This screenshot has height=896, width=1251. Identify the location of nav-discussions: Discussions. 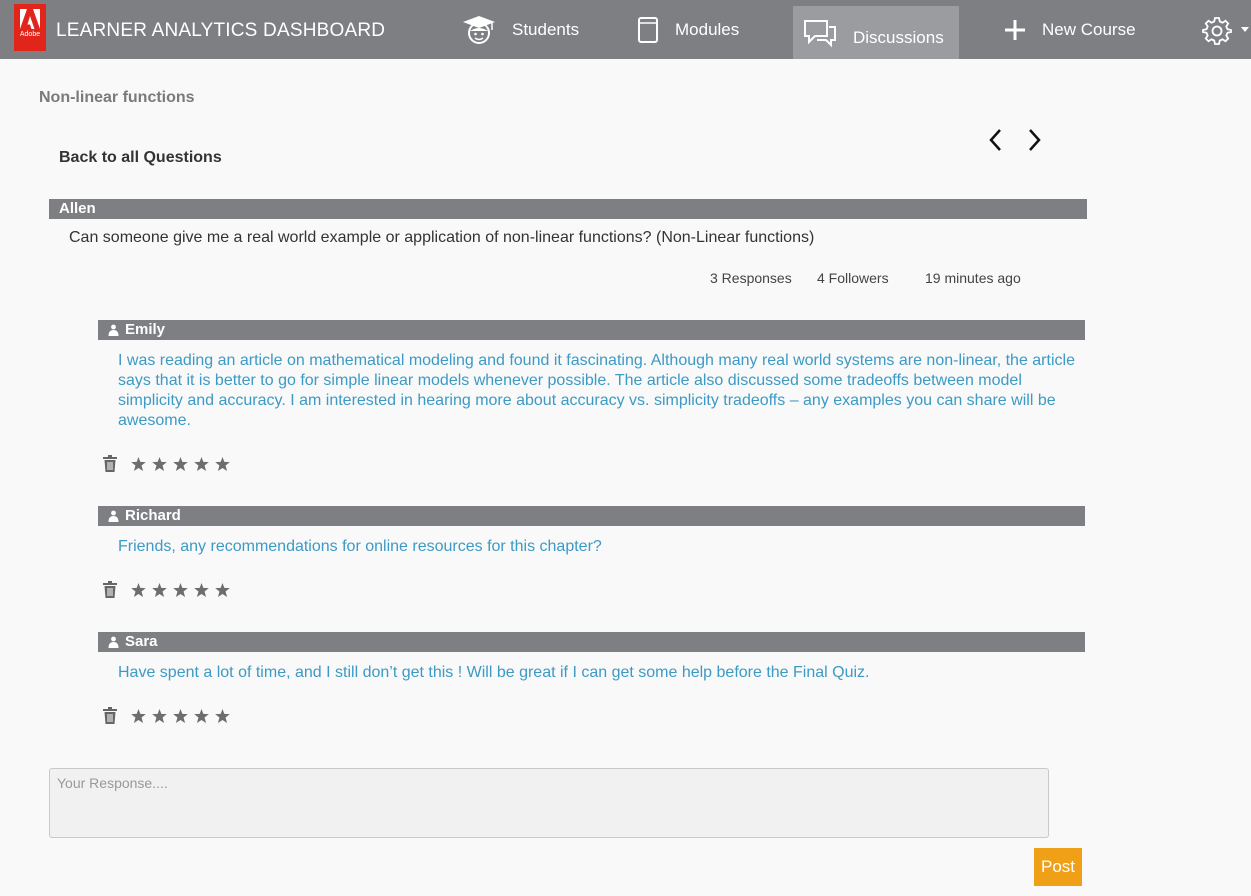
(876, 32).